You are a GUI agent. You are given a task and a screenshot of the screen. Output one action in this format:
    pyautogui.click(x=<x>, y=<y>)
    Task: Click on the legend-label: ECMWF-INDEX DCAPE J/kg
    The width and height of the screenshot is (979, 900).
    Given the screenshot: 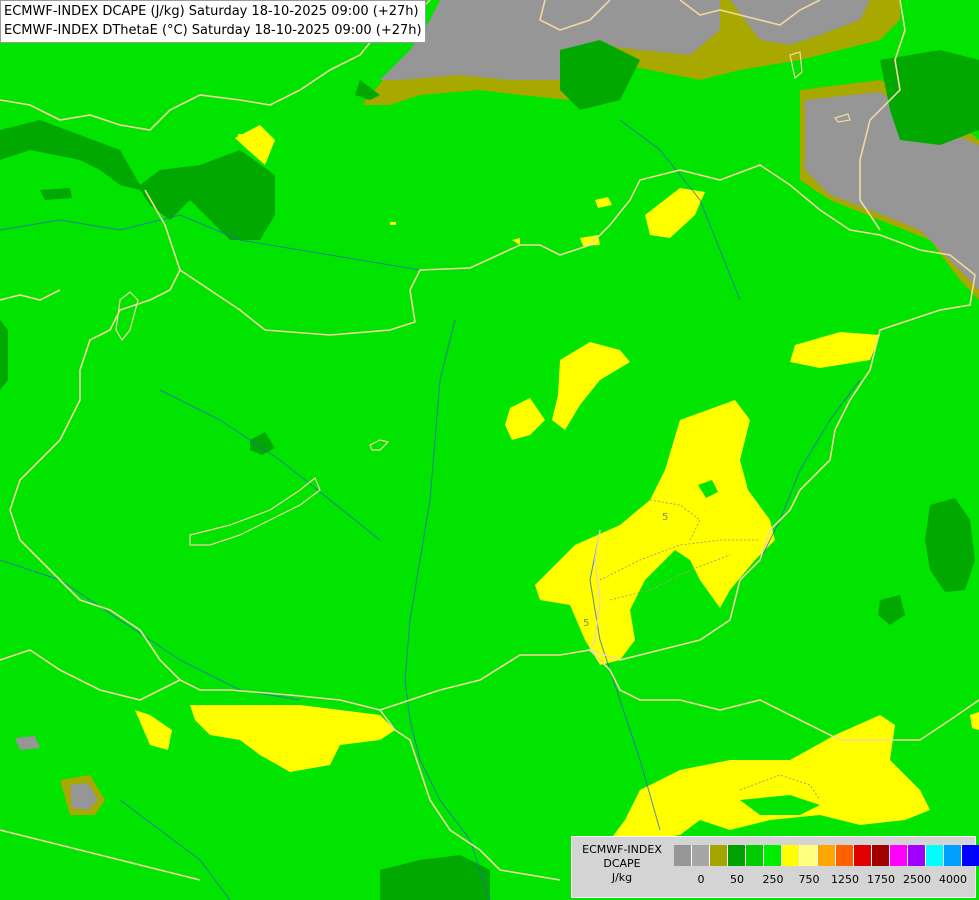 What is the action you would take?
    pyautogui.click(x=622, y=864)
    